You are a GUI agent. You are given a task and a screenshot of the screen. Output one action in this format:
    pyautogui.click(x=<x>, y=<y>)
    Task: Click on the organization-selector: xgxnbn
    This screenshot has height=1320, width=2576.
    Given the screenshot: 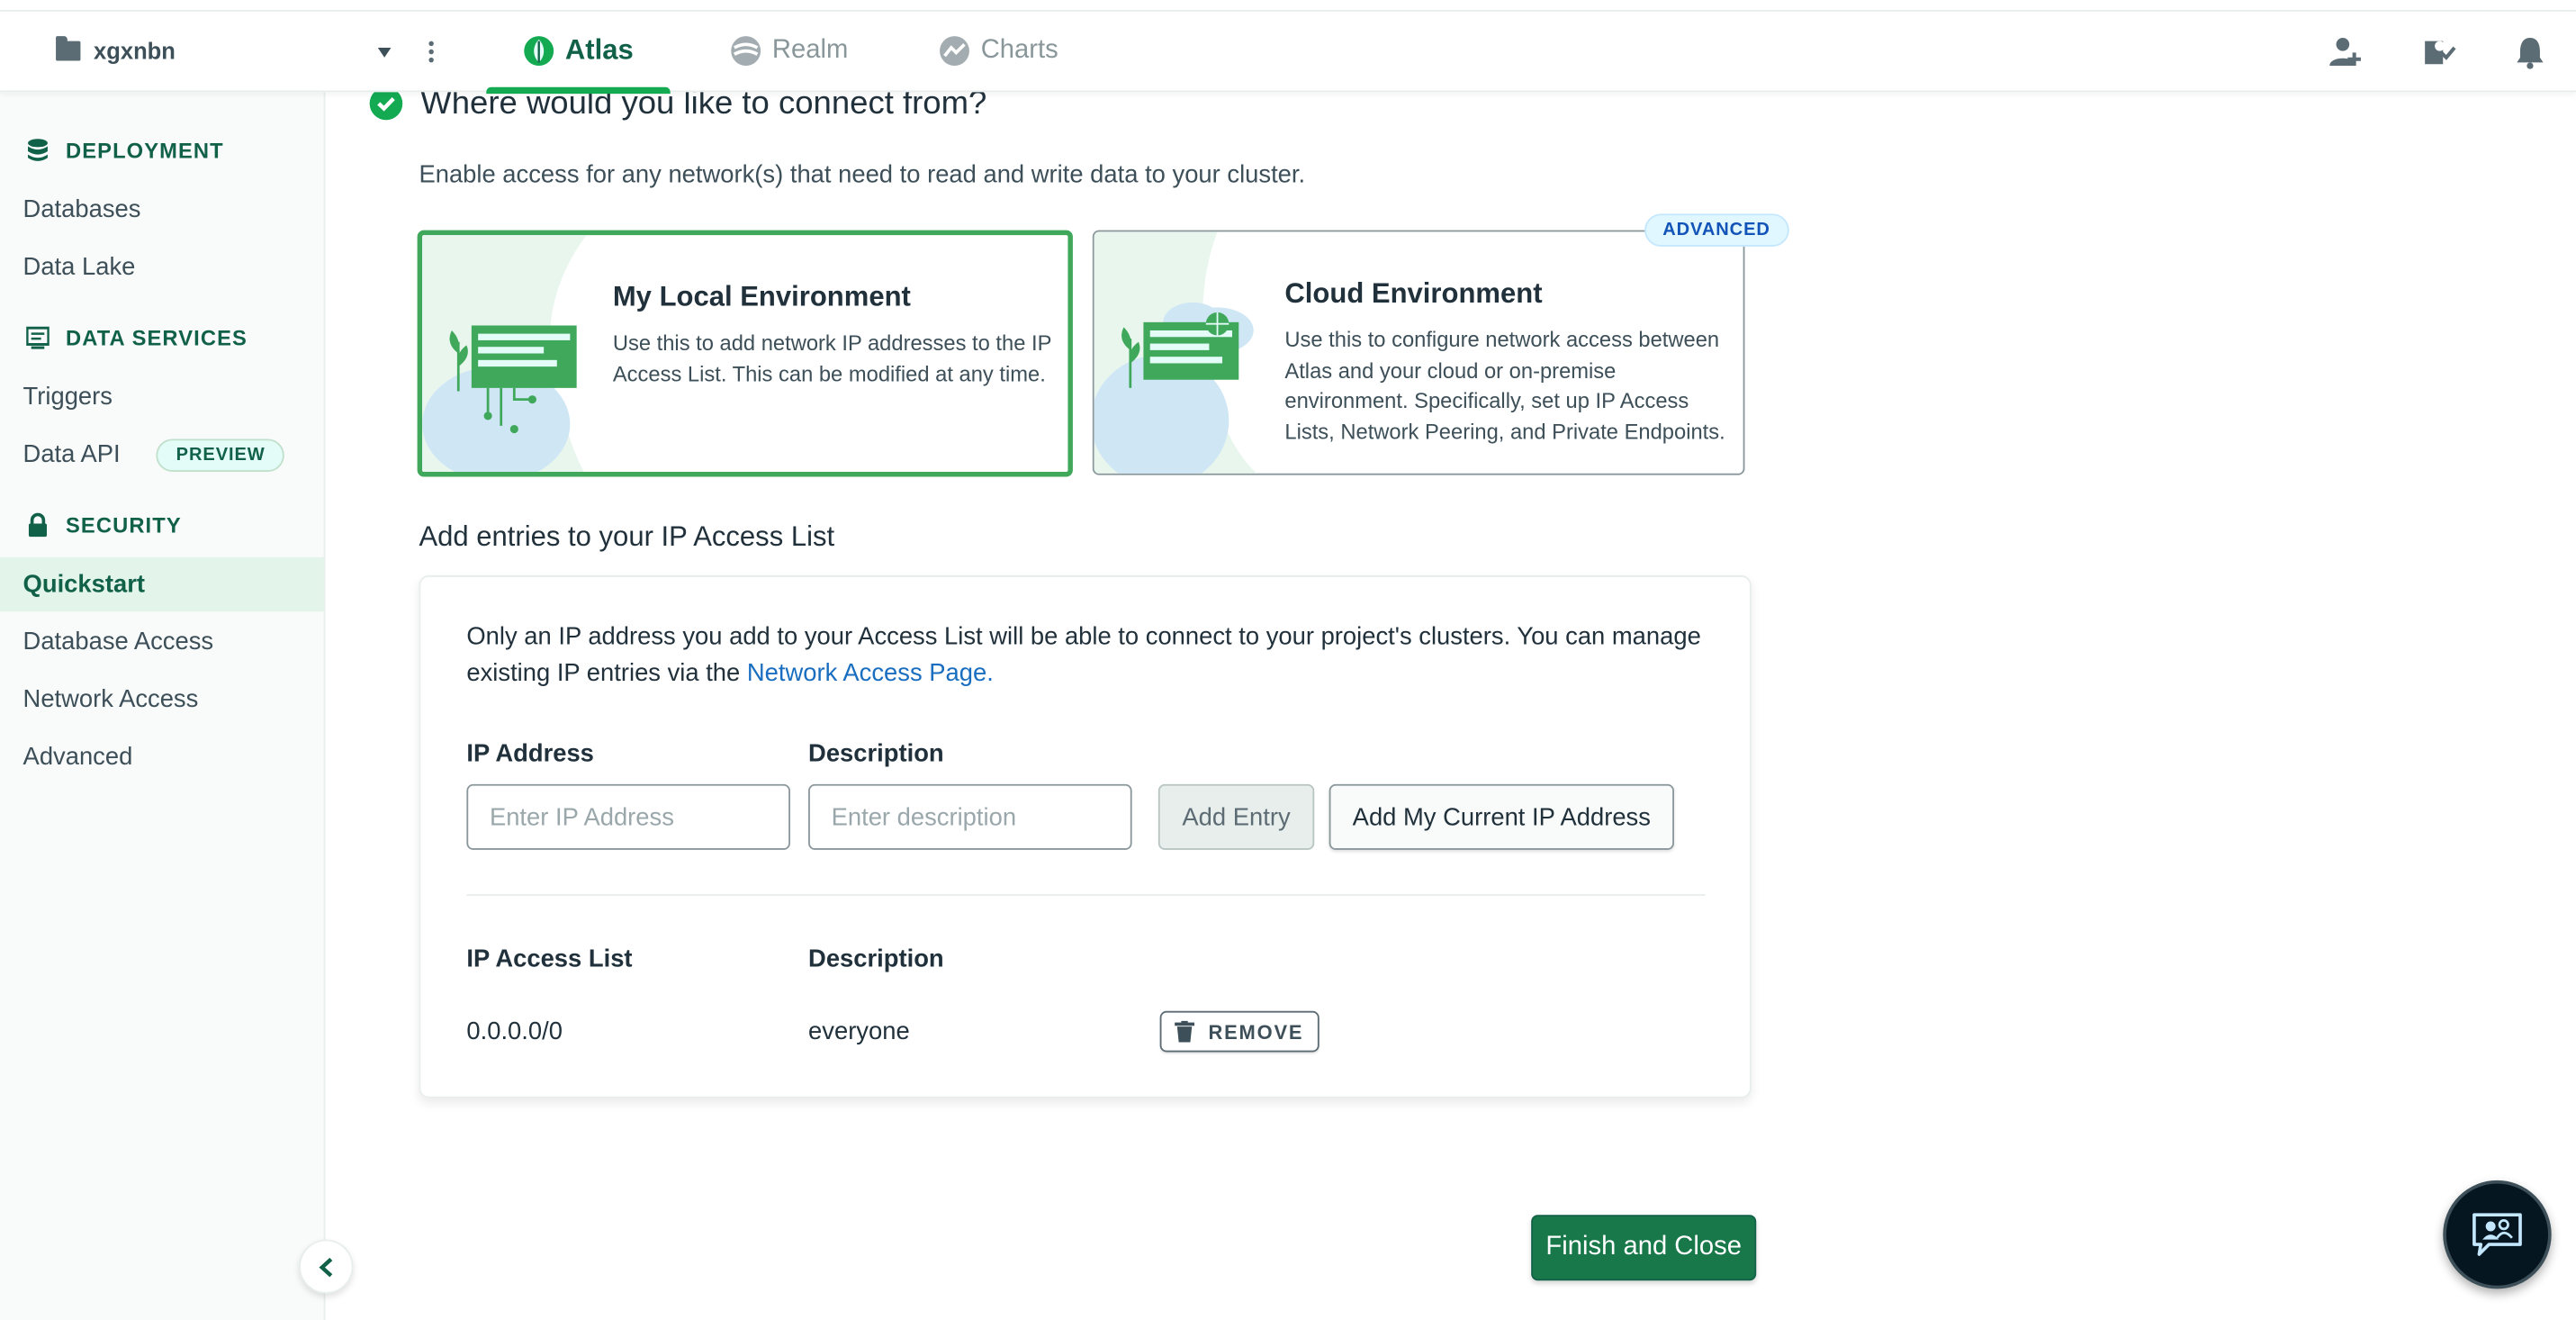 What is the action you would take?
    pyautogui.click(x=116, y=50)
    